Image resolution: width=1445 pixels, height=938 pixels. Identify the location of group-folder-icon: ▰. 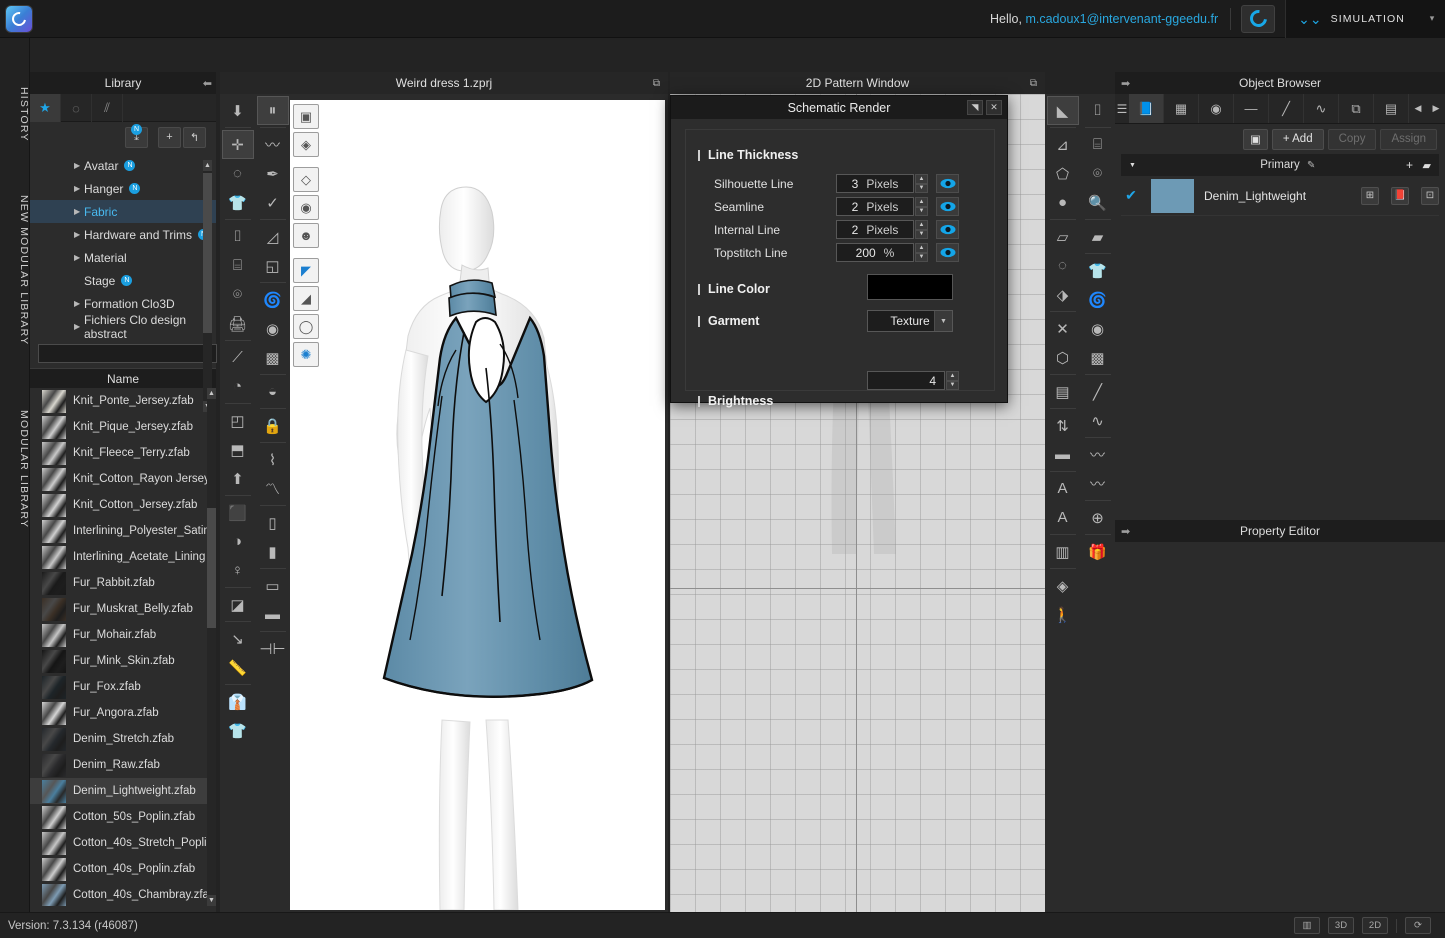
(1427, 165).